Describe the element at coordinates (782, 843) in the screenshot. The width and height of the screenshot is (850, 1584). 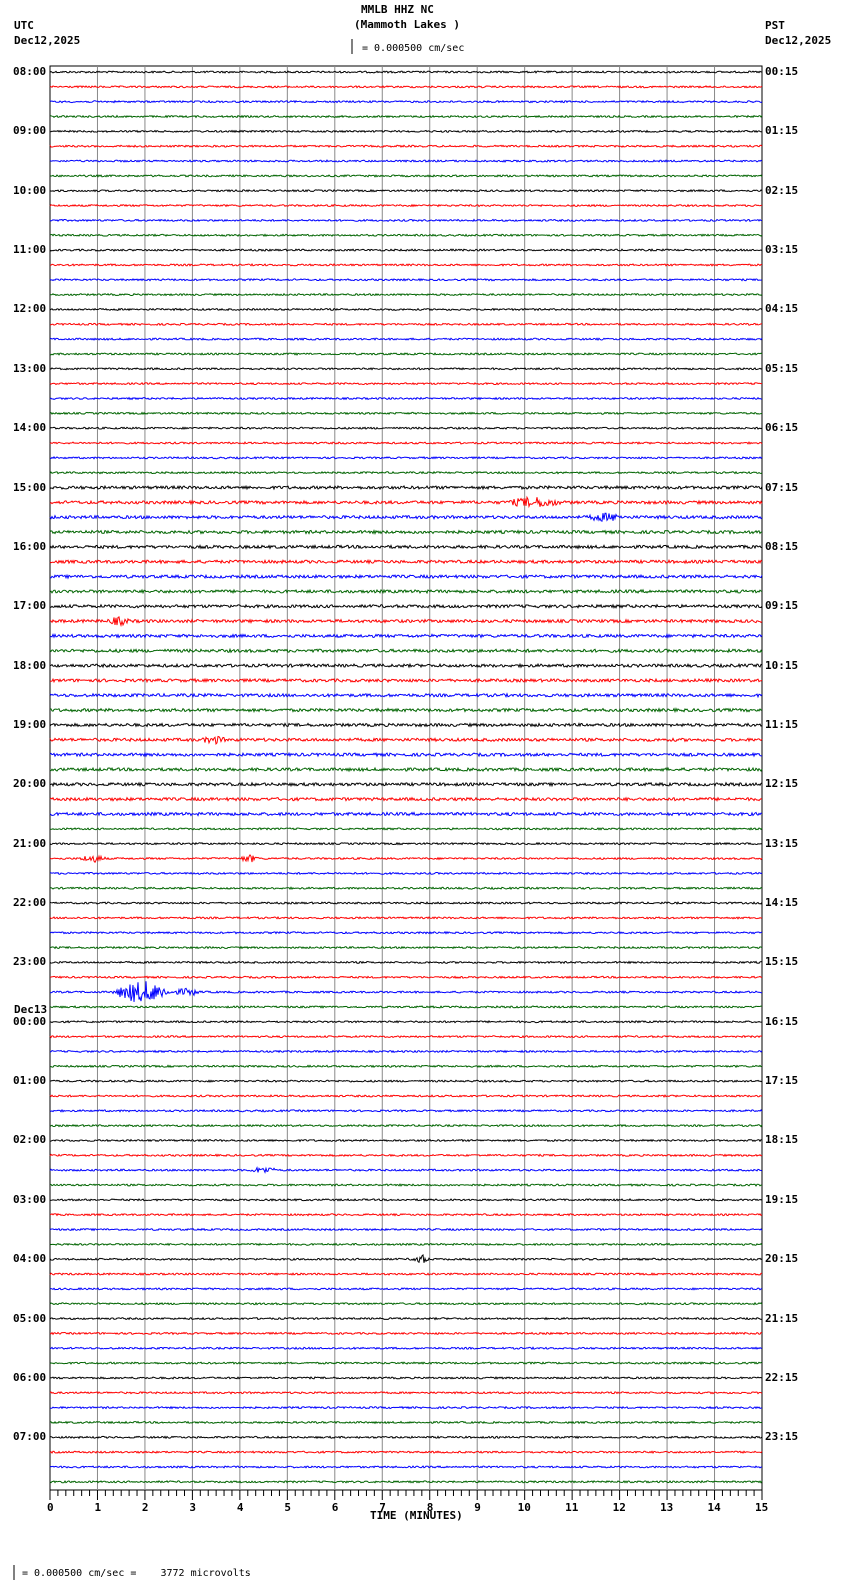
I see `pst-hour-label: 13:15` at that location.